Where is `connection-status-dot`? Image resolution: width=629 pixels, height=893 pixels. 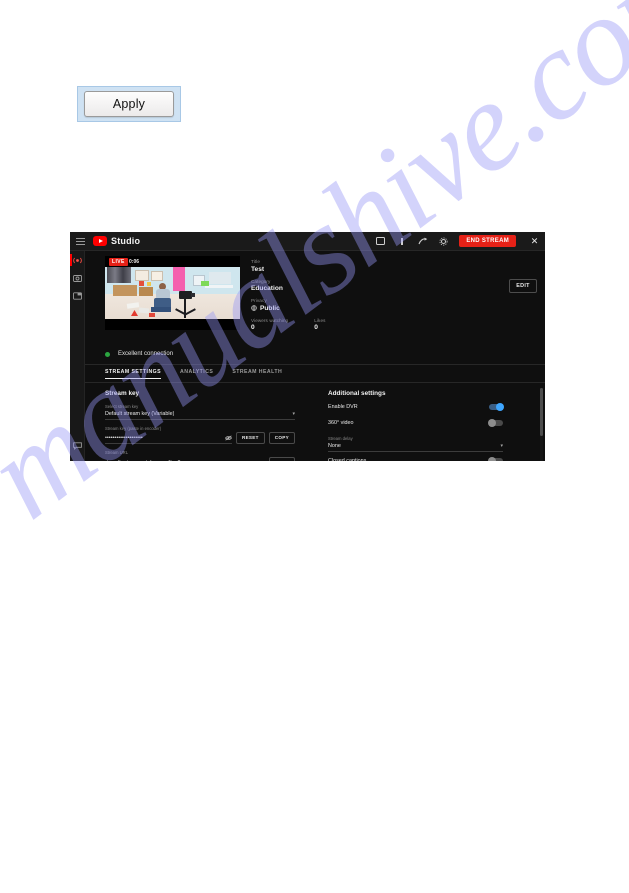 connection-status-dot is located at coordinates (107, 354).